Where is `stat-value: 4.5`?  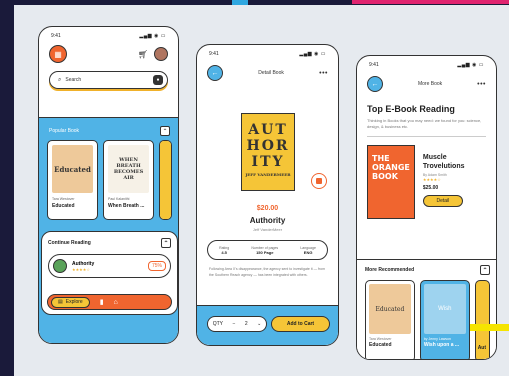
stat-value: 4.5 is located at coordinates (224, 252).